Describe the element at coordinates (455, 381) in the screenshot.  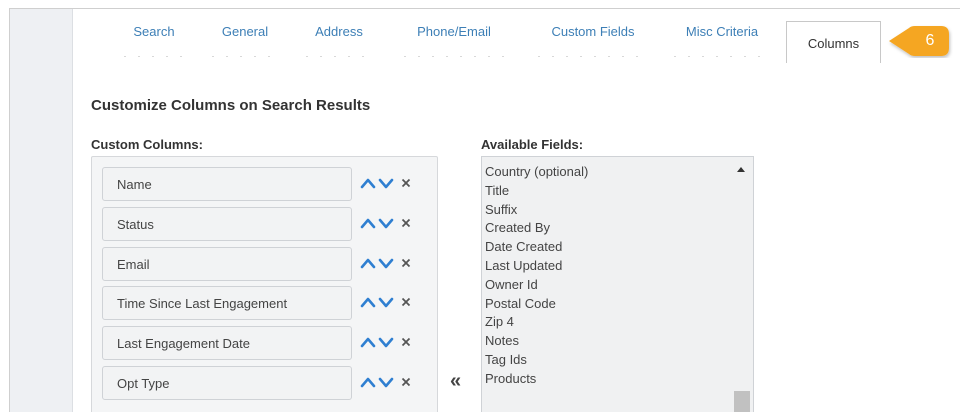
I see `move-left-button: «` at that location.